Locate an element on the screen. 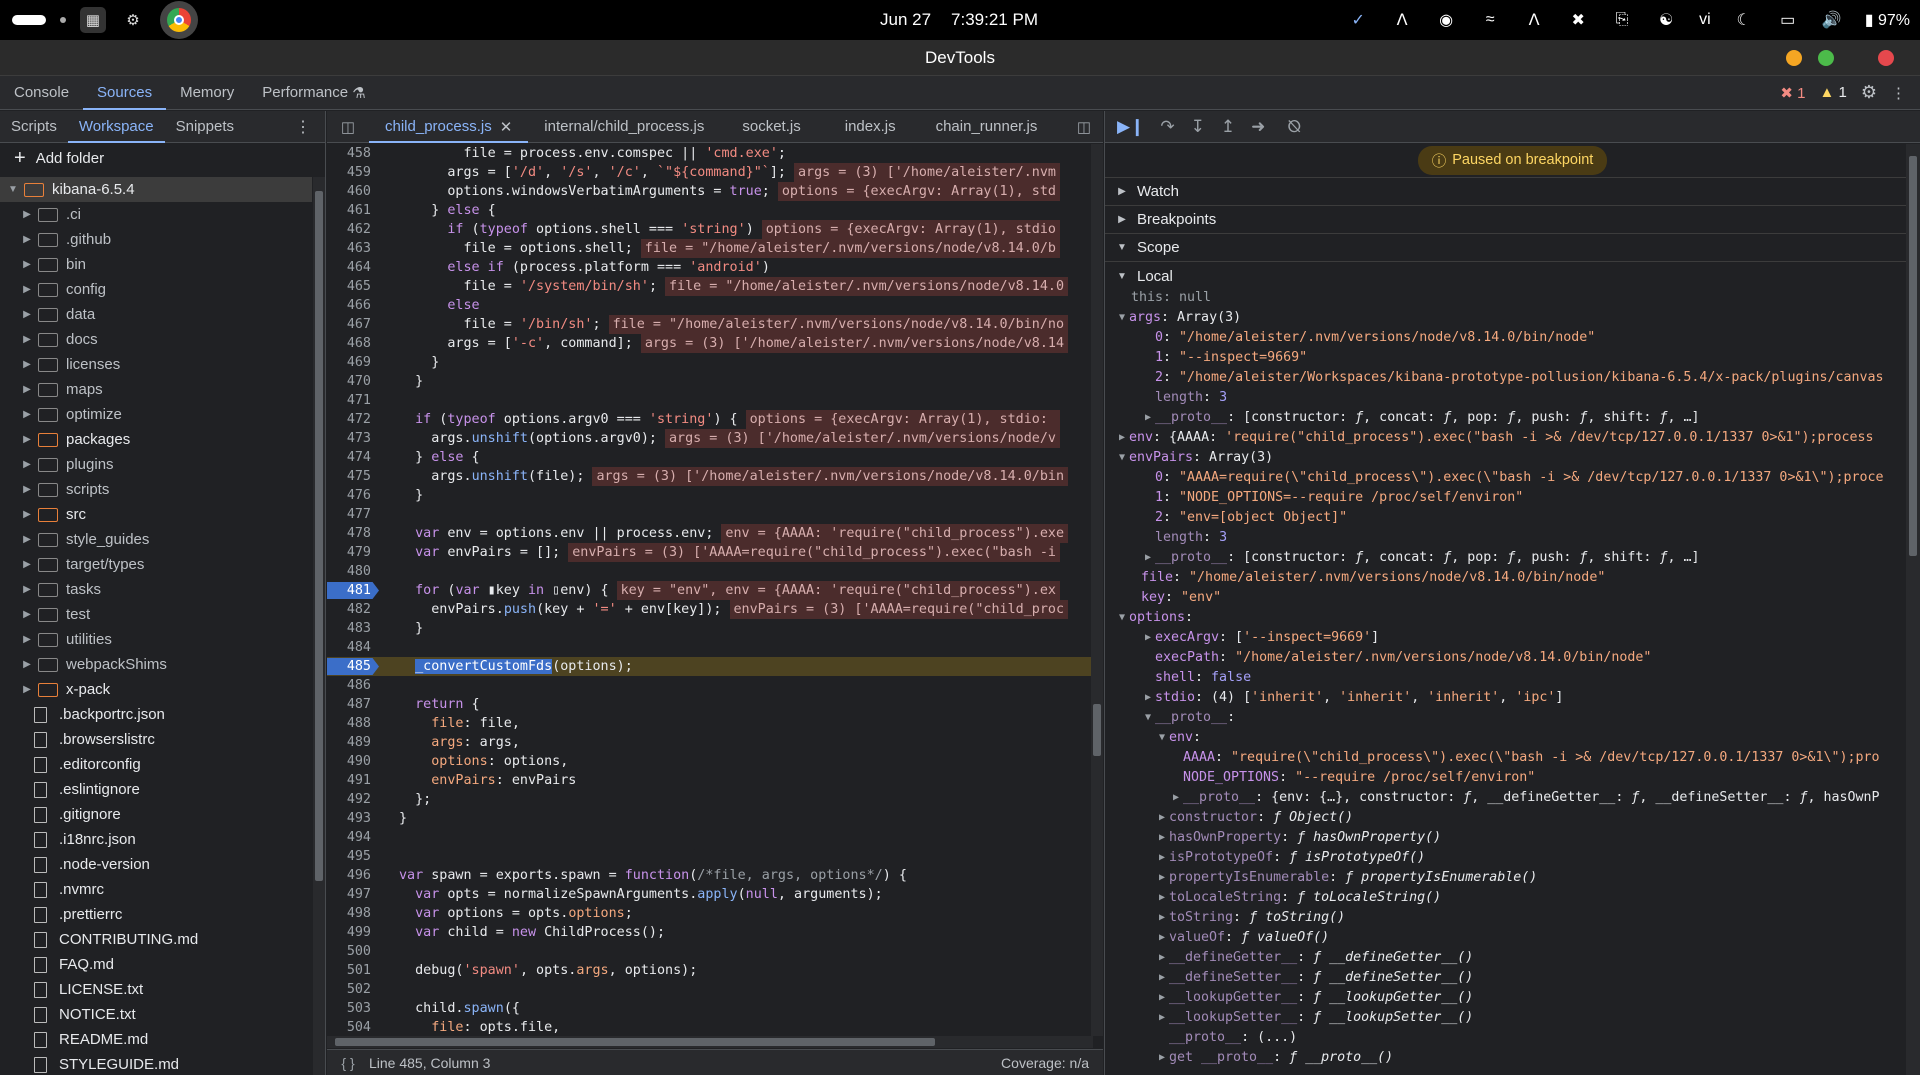 The height and width of the screenshot is (1075, 1920). line-number: 504 is located at coordinates (352, 1027).